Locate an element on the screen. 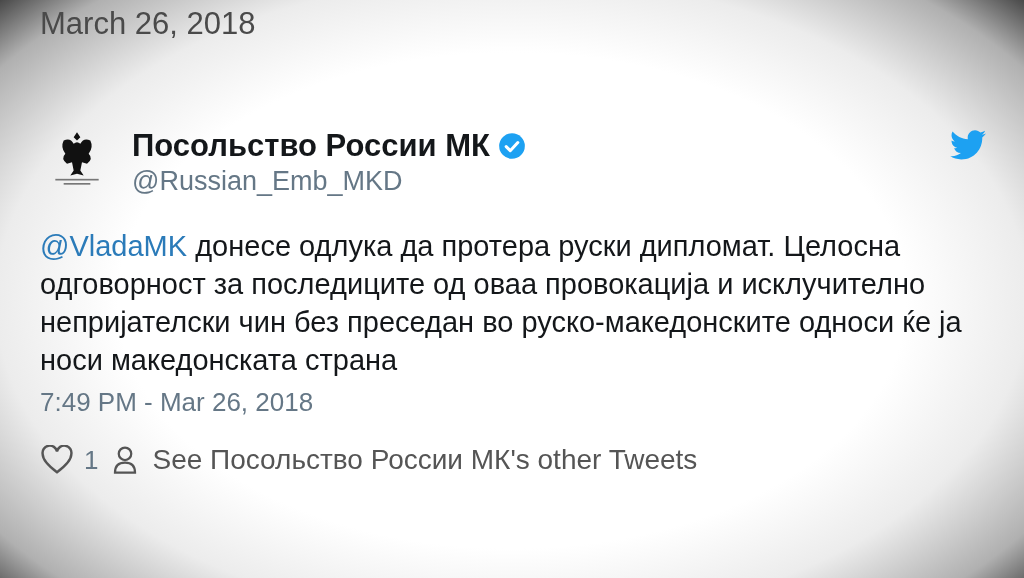 The image size is (1024, 578). author-handle: @Russian_Emb_MKD is located at coordinates (267, 181).